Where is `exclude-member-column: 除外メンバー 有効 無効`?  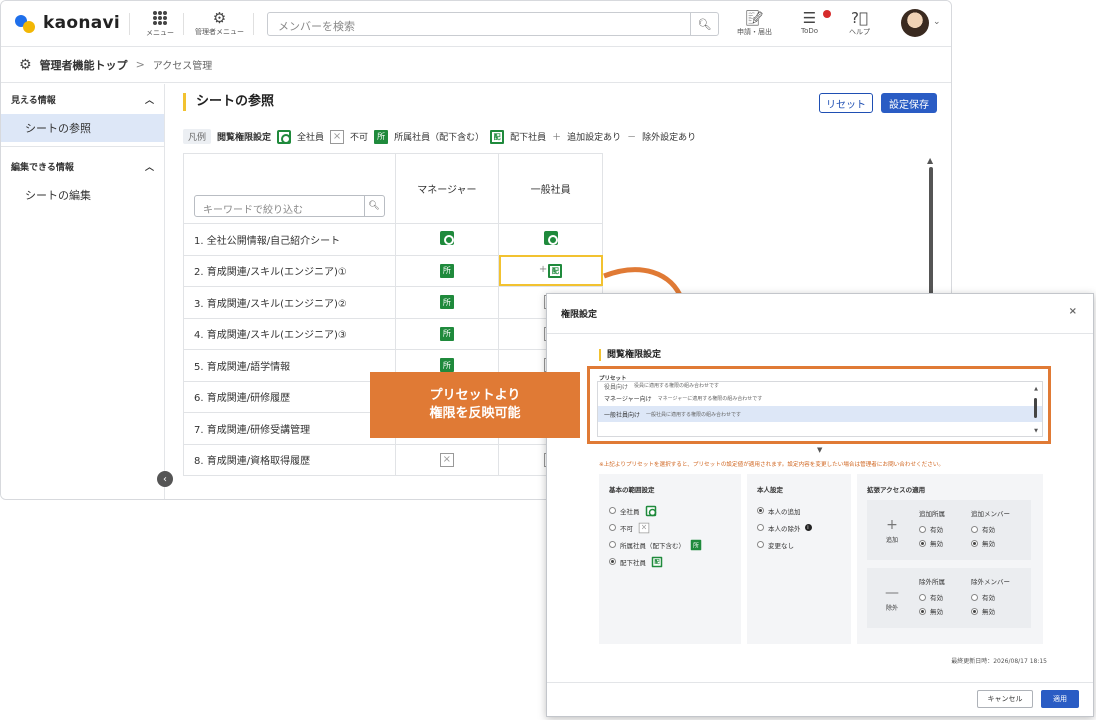
exclude-member-column: 除外メンバー 有効 無効 is located at coordinates (990, 598).